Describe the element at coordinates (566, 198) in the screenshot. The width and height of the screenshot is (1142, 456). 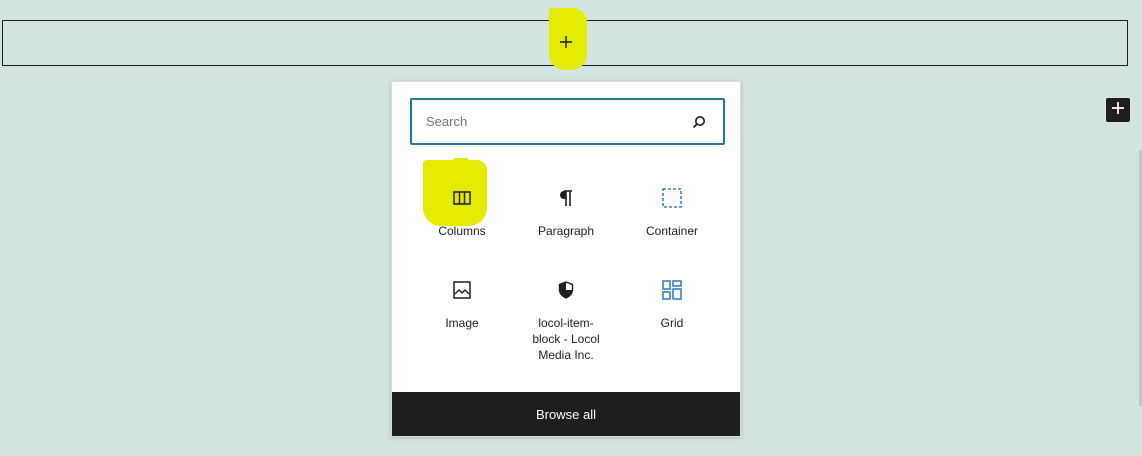
I see `paragraph-icon` at that location.